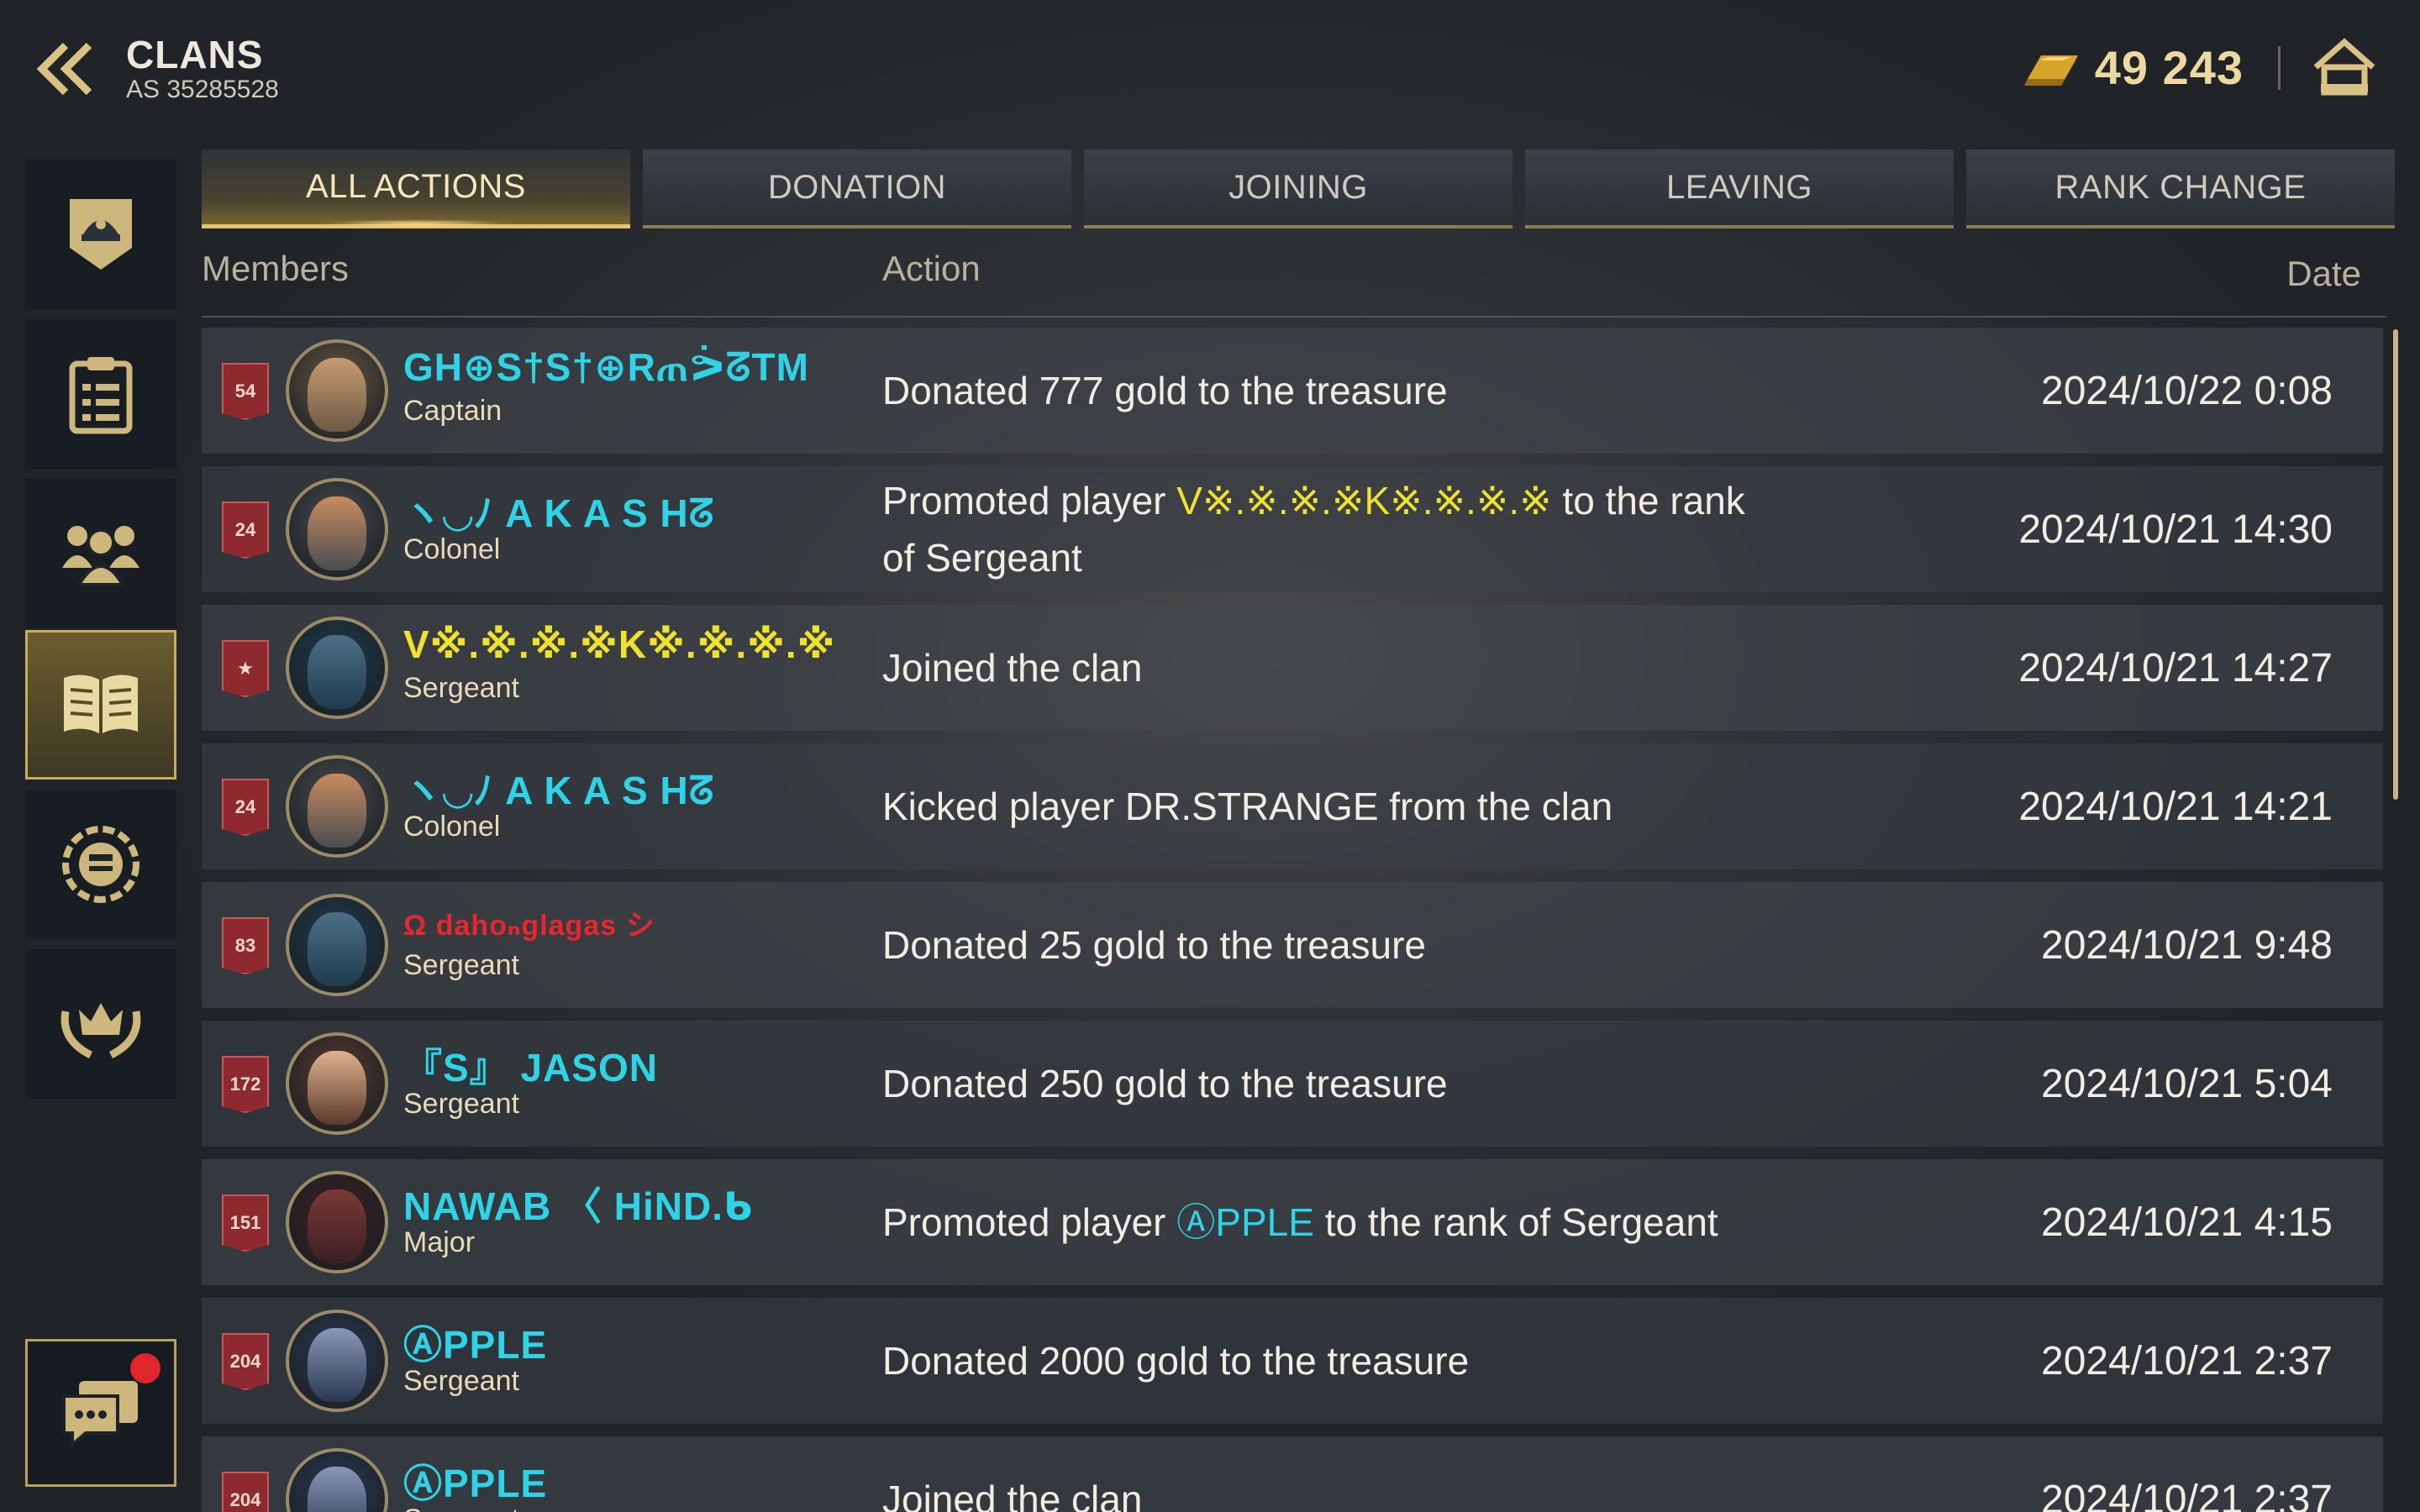 This screenshot has width=2420, height=1512. What do you see at coordinates (1029, 500) in the screenshot?
I see `action-text-main: Promoted player` at bounding box center [1029, 500].